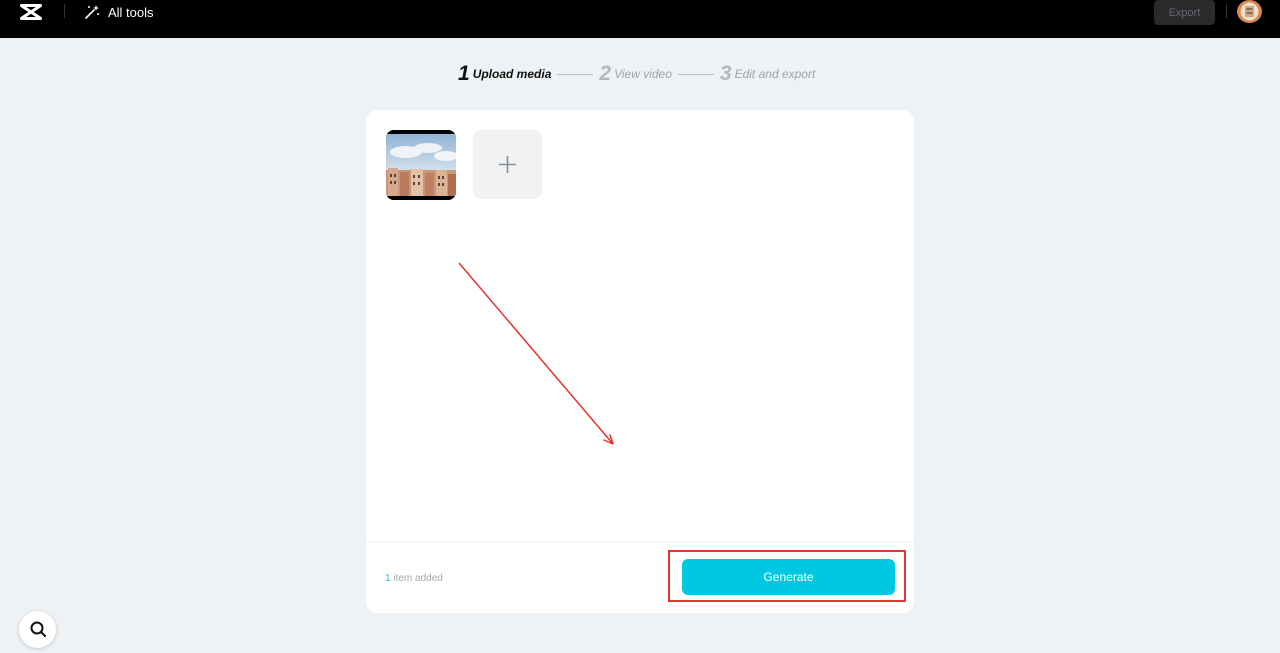 The image size is (1280, 653). I want to click on add-media-button, so click(507, 164).